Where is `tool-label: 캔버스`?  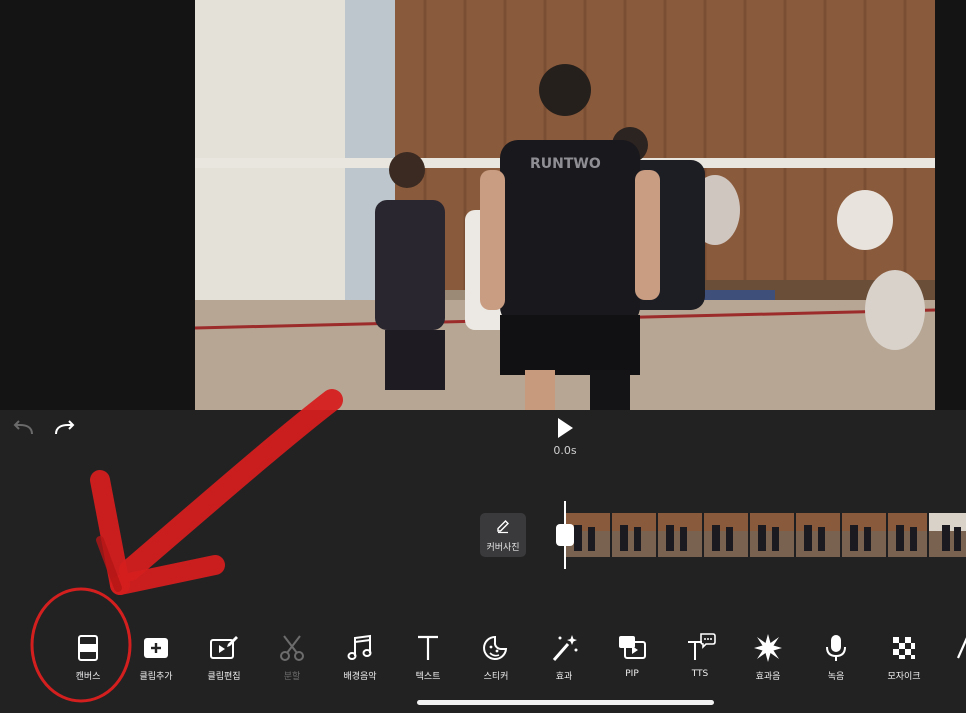
tool-label: 캔버스 is located at coordinates (88, 677).